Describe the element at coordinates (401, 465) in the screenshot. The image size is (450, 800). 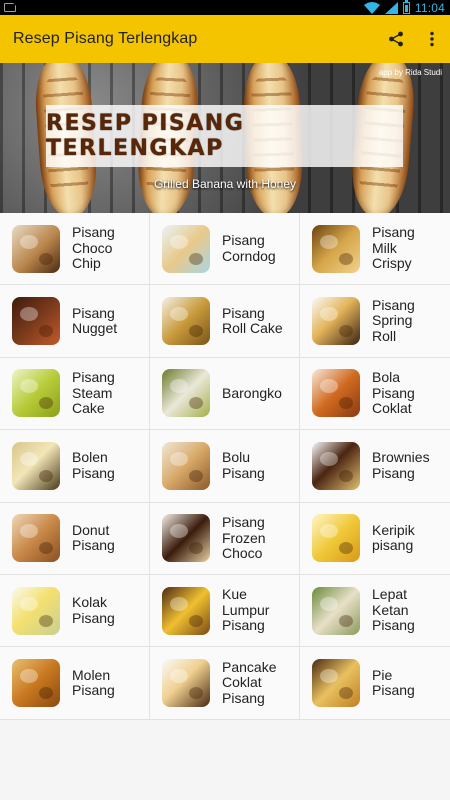
I see `recipe-label: Brownies Pisang` at that location.